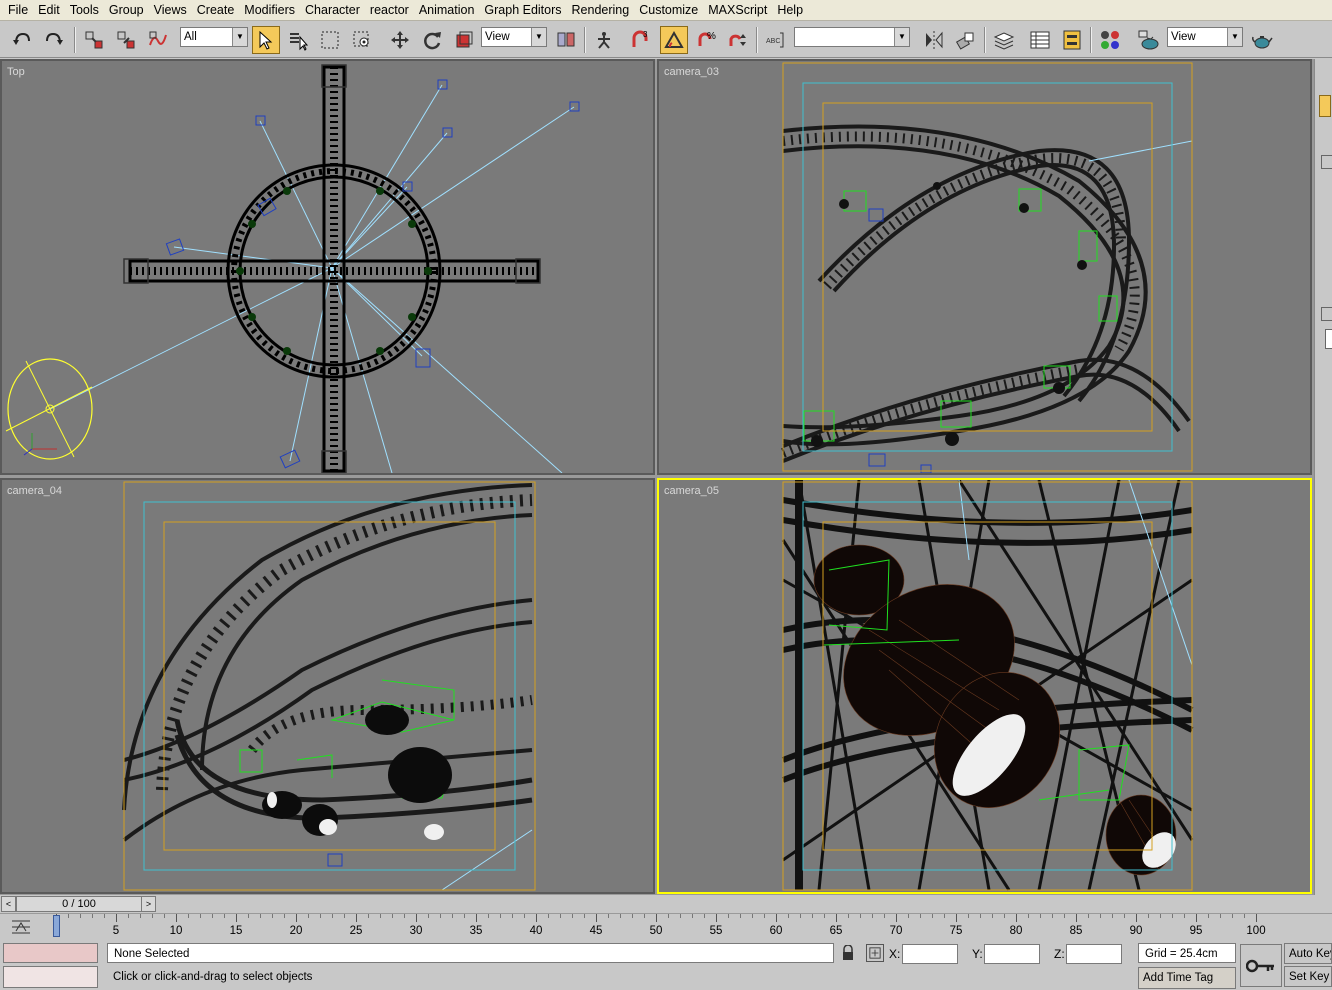  I want to click on align-icon, so click(966, 40).